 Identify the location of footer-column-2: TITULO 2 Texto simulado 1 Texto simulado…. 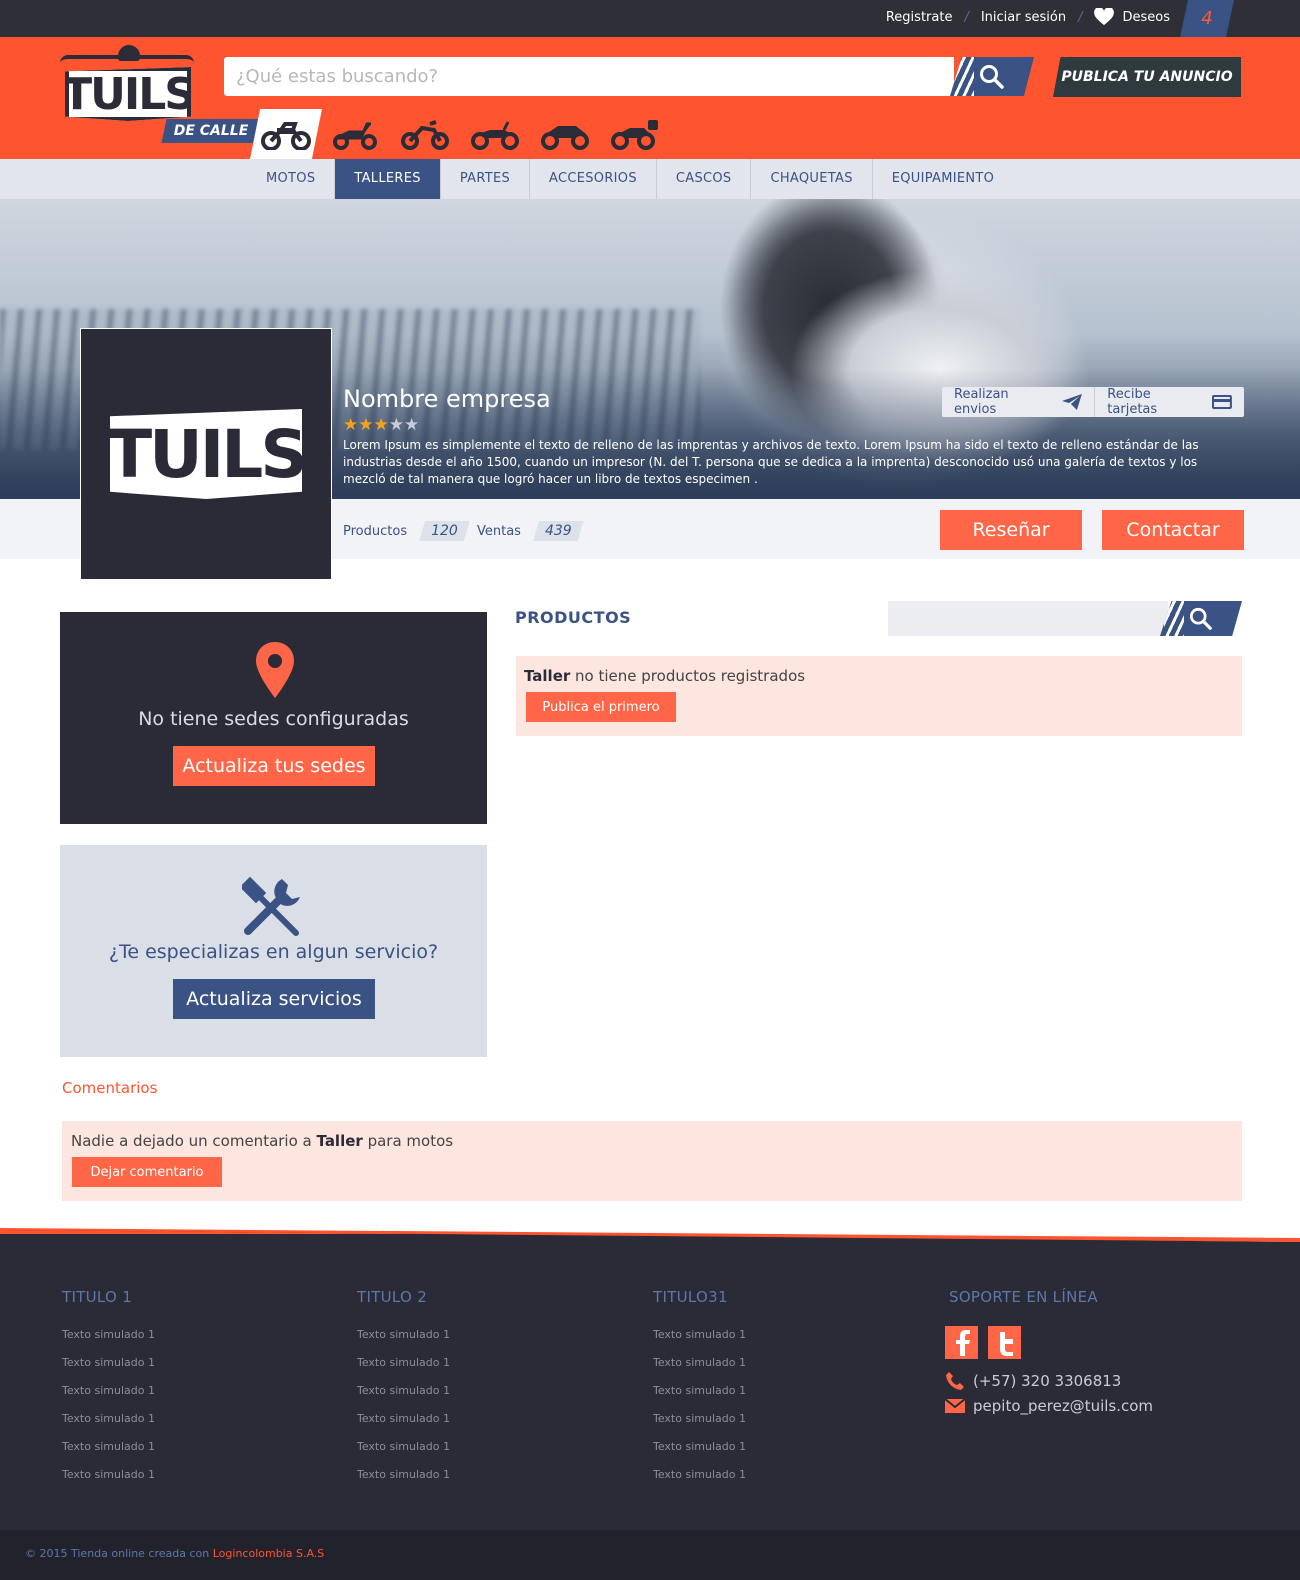
(403, 1392).